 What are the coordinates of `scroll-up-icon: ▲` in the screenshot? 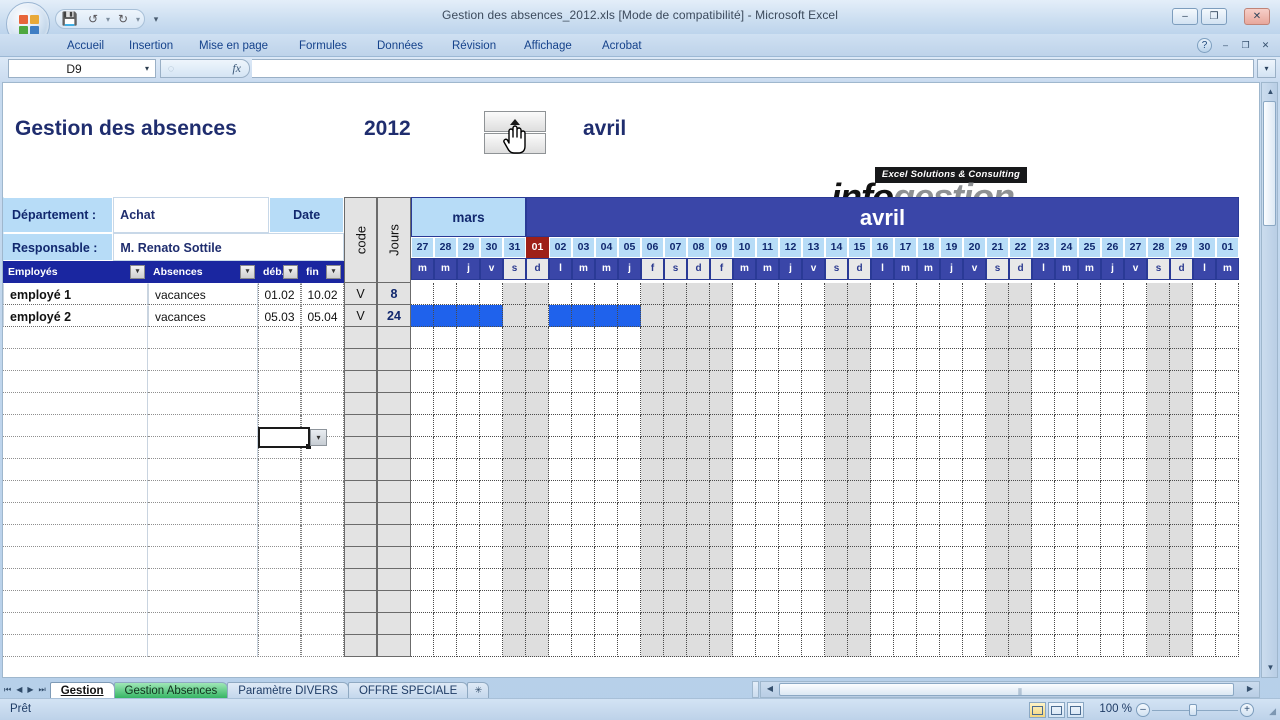 It's located at (1270, 92).